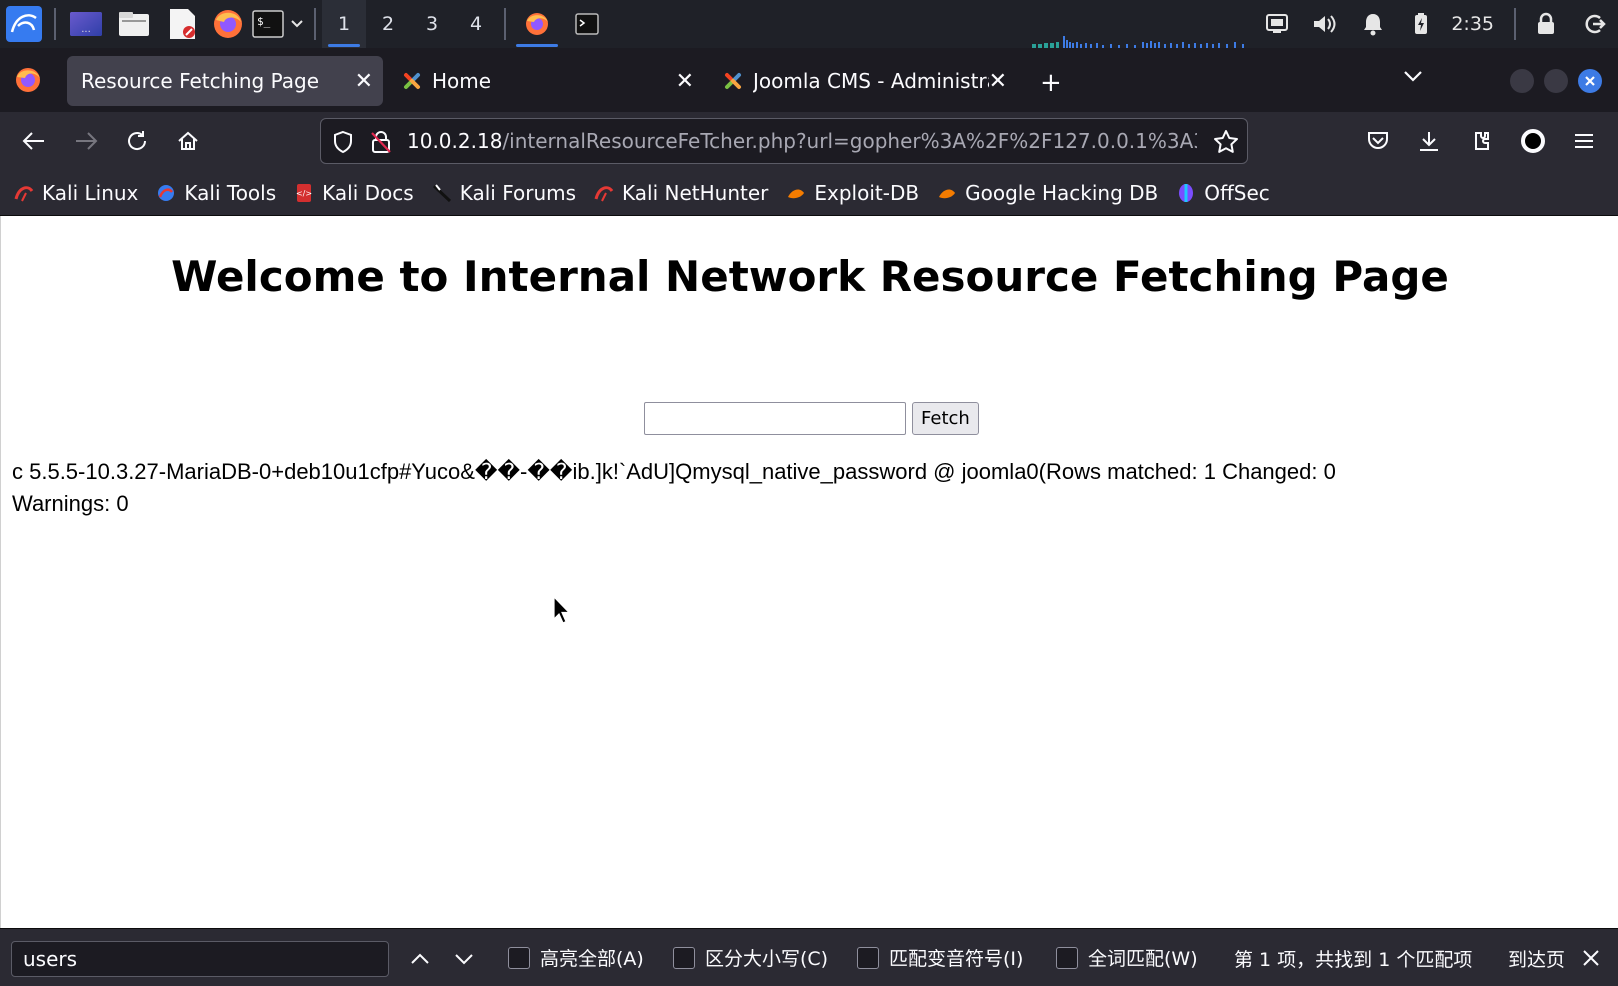 The image size is (1618, 986). What do you see at coordinates (871, 81) in the screenshot?
I see `tab-title: Joomla CMS - Administra` at bounding box center [871, 81].